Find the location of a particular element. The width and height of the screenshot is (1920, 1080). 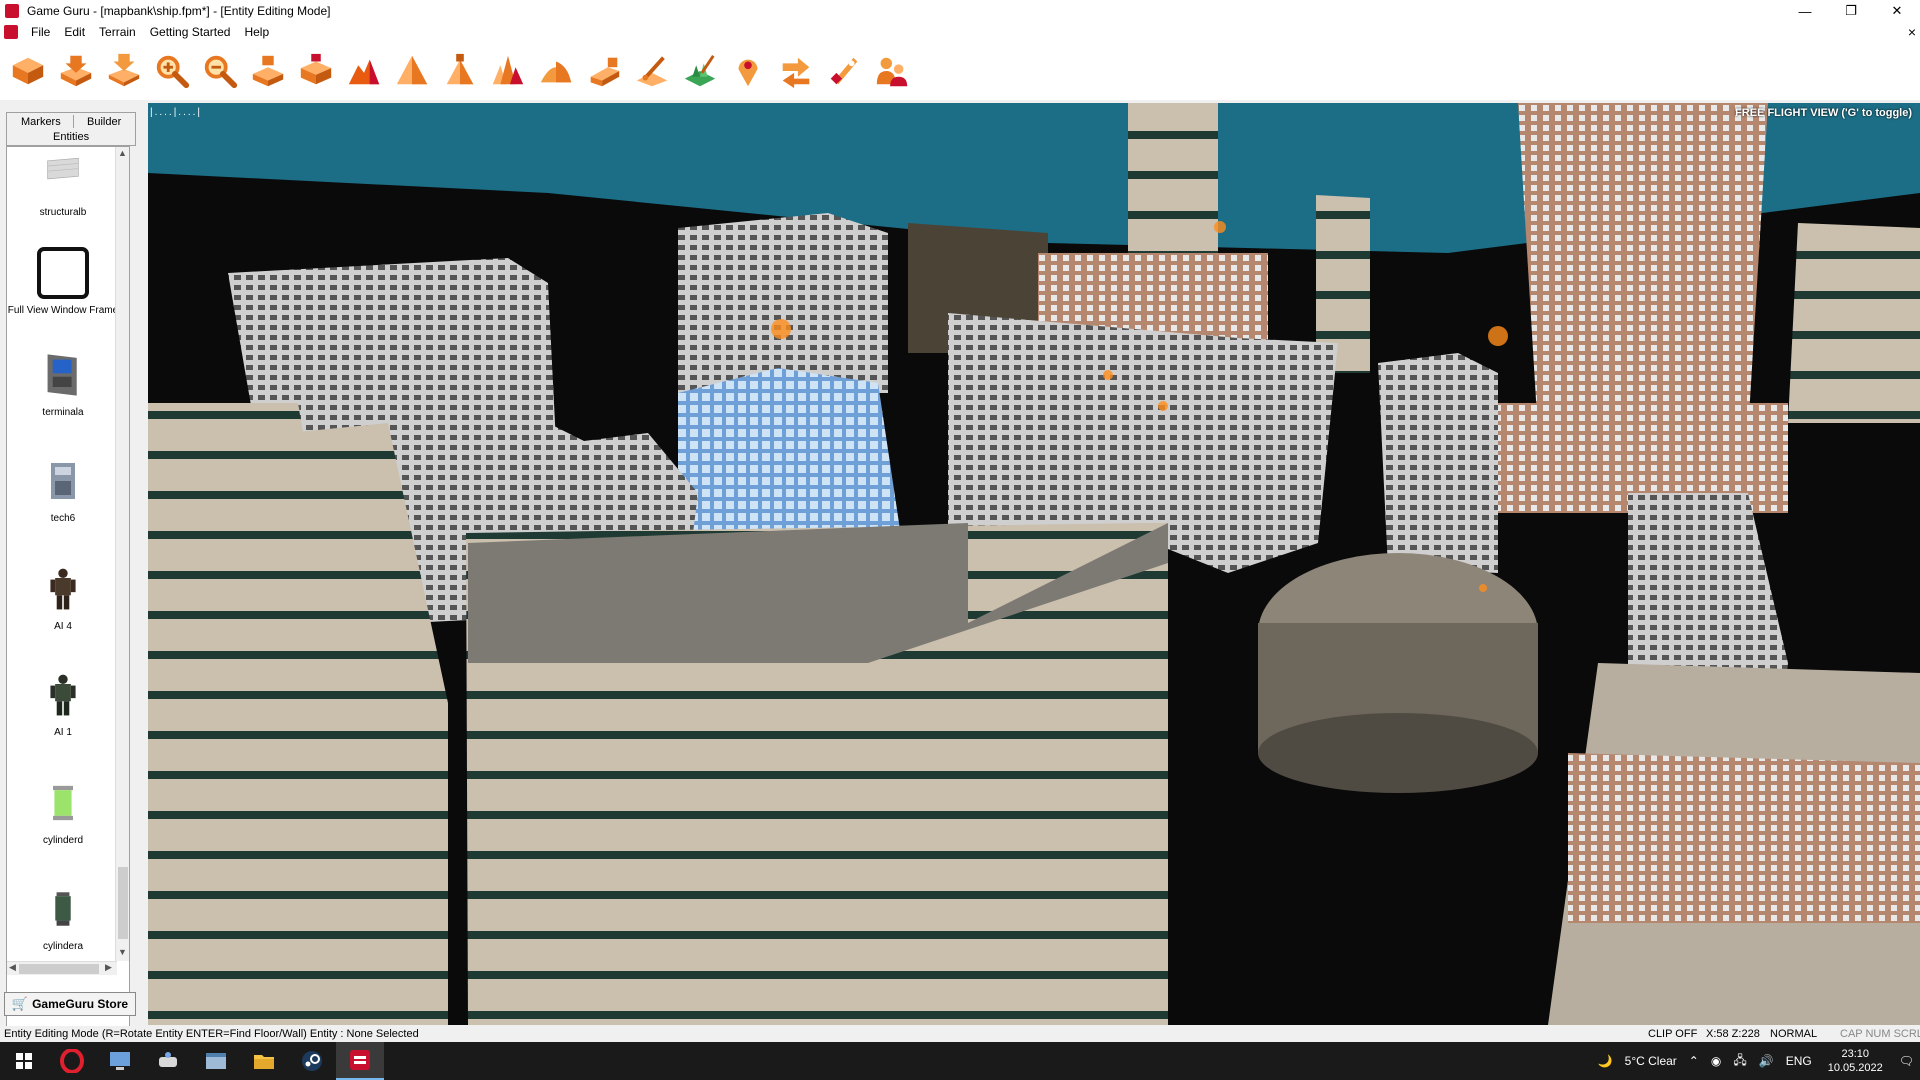

window-frame-thumbnail is located at coordinates (63, 273).